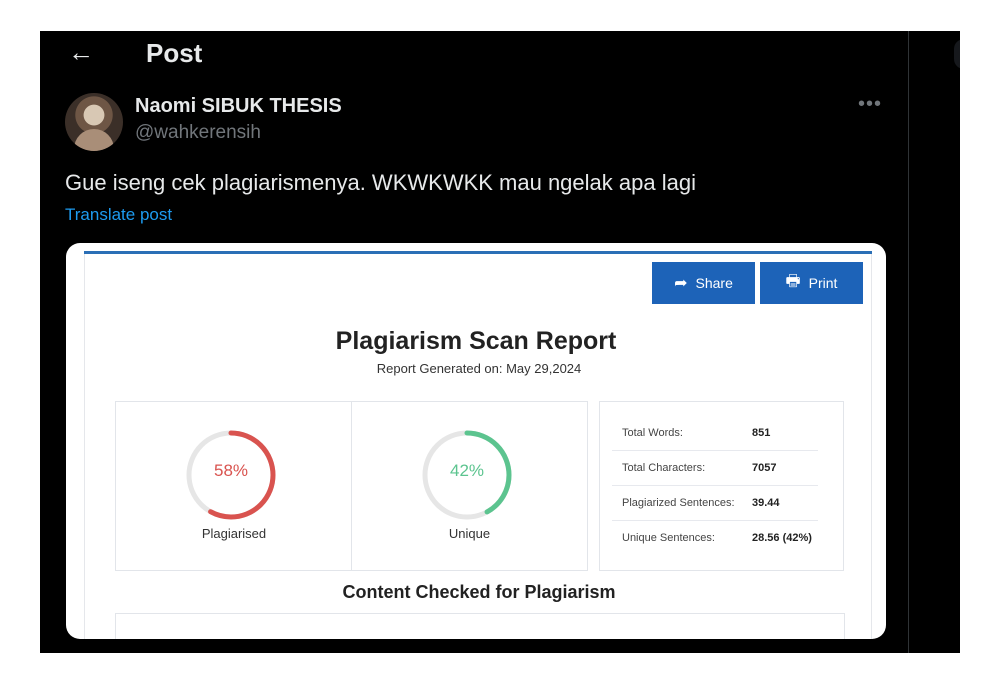 The image size is (1000, 674). What do you see at coordinates (764, 468) in the screenshot?
I see `stat-value: 7057` at bounding box center [764, 468].